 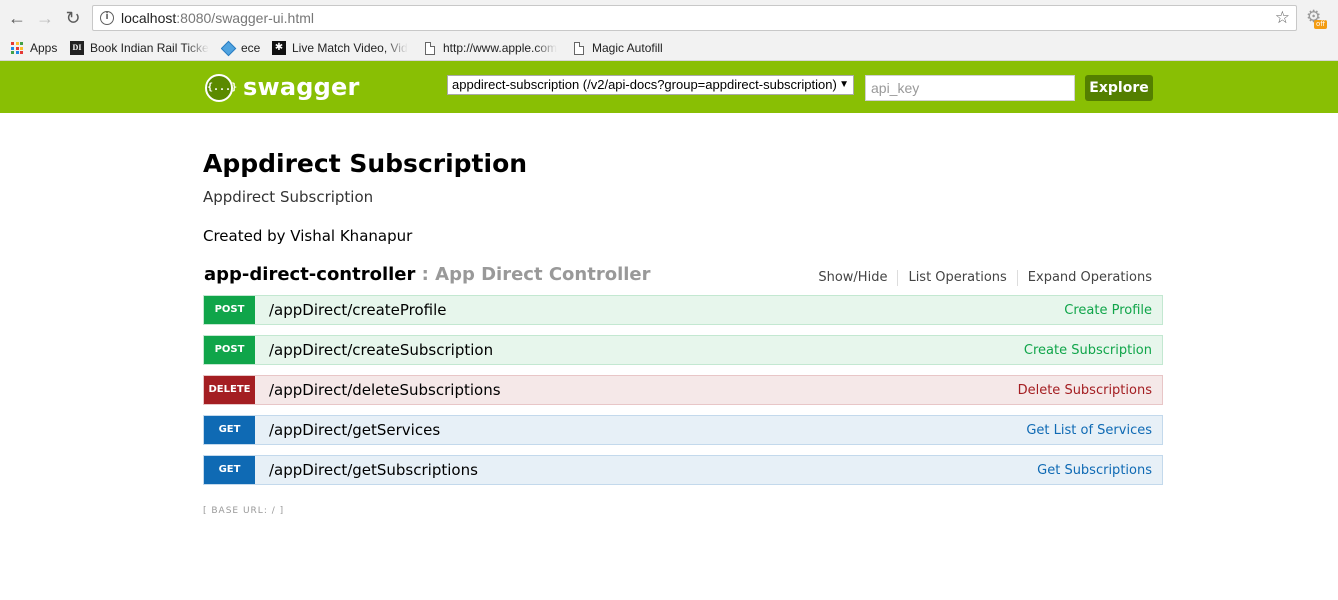 What do you see at coordinates (244, 510) in the screenshot?
I see `base-url-footer: [ BASE URL: / ]` at bounding box center [244, 510].